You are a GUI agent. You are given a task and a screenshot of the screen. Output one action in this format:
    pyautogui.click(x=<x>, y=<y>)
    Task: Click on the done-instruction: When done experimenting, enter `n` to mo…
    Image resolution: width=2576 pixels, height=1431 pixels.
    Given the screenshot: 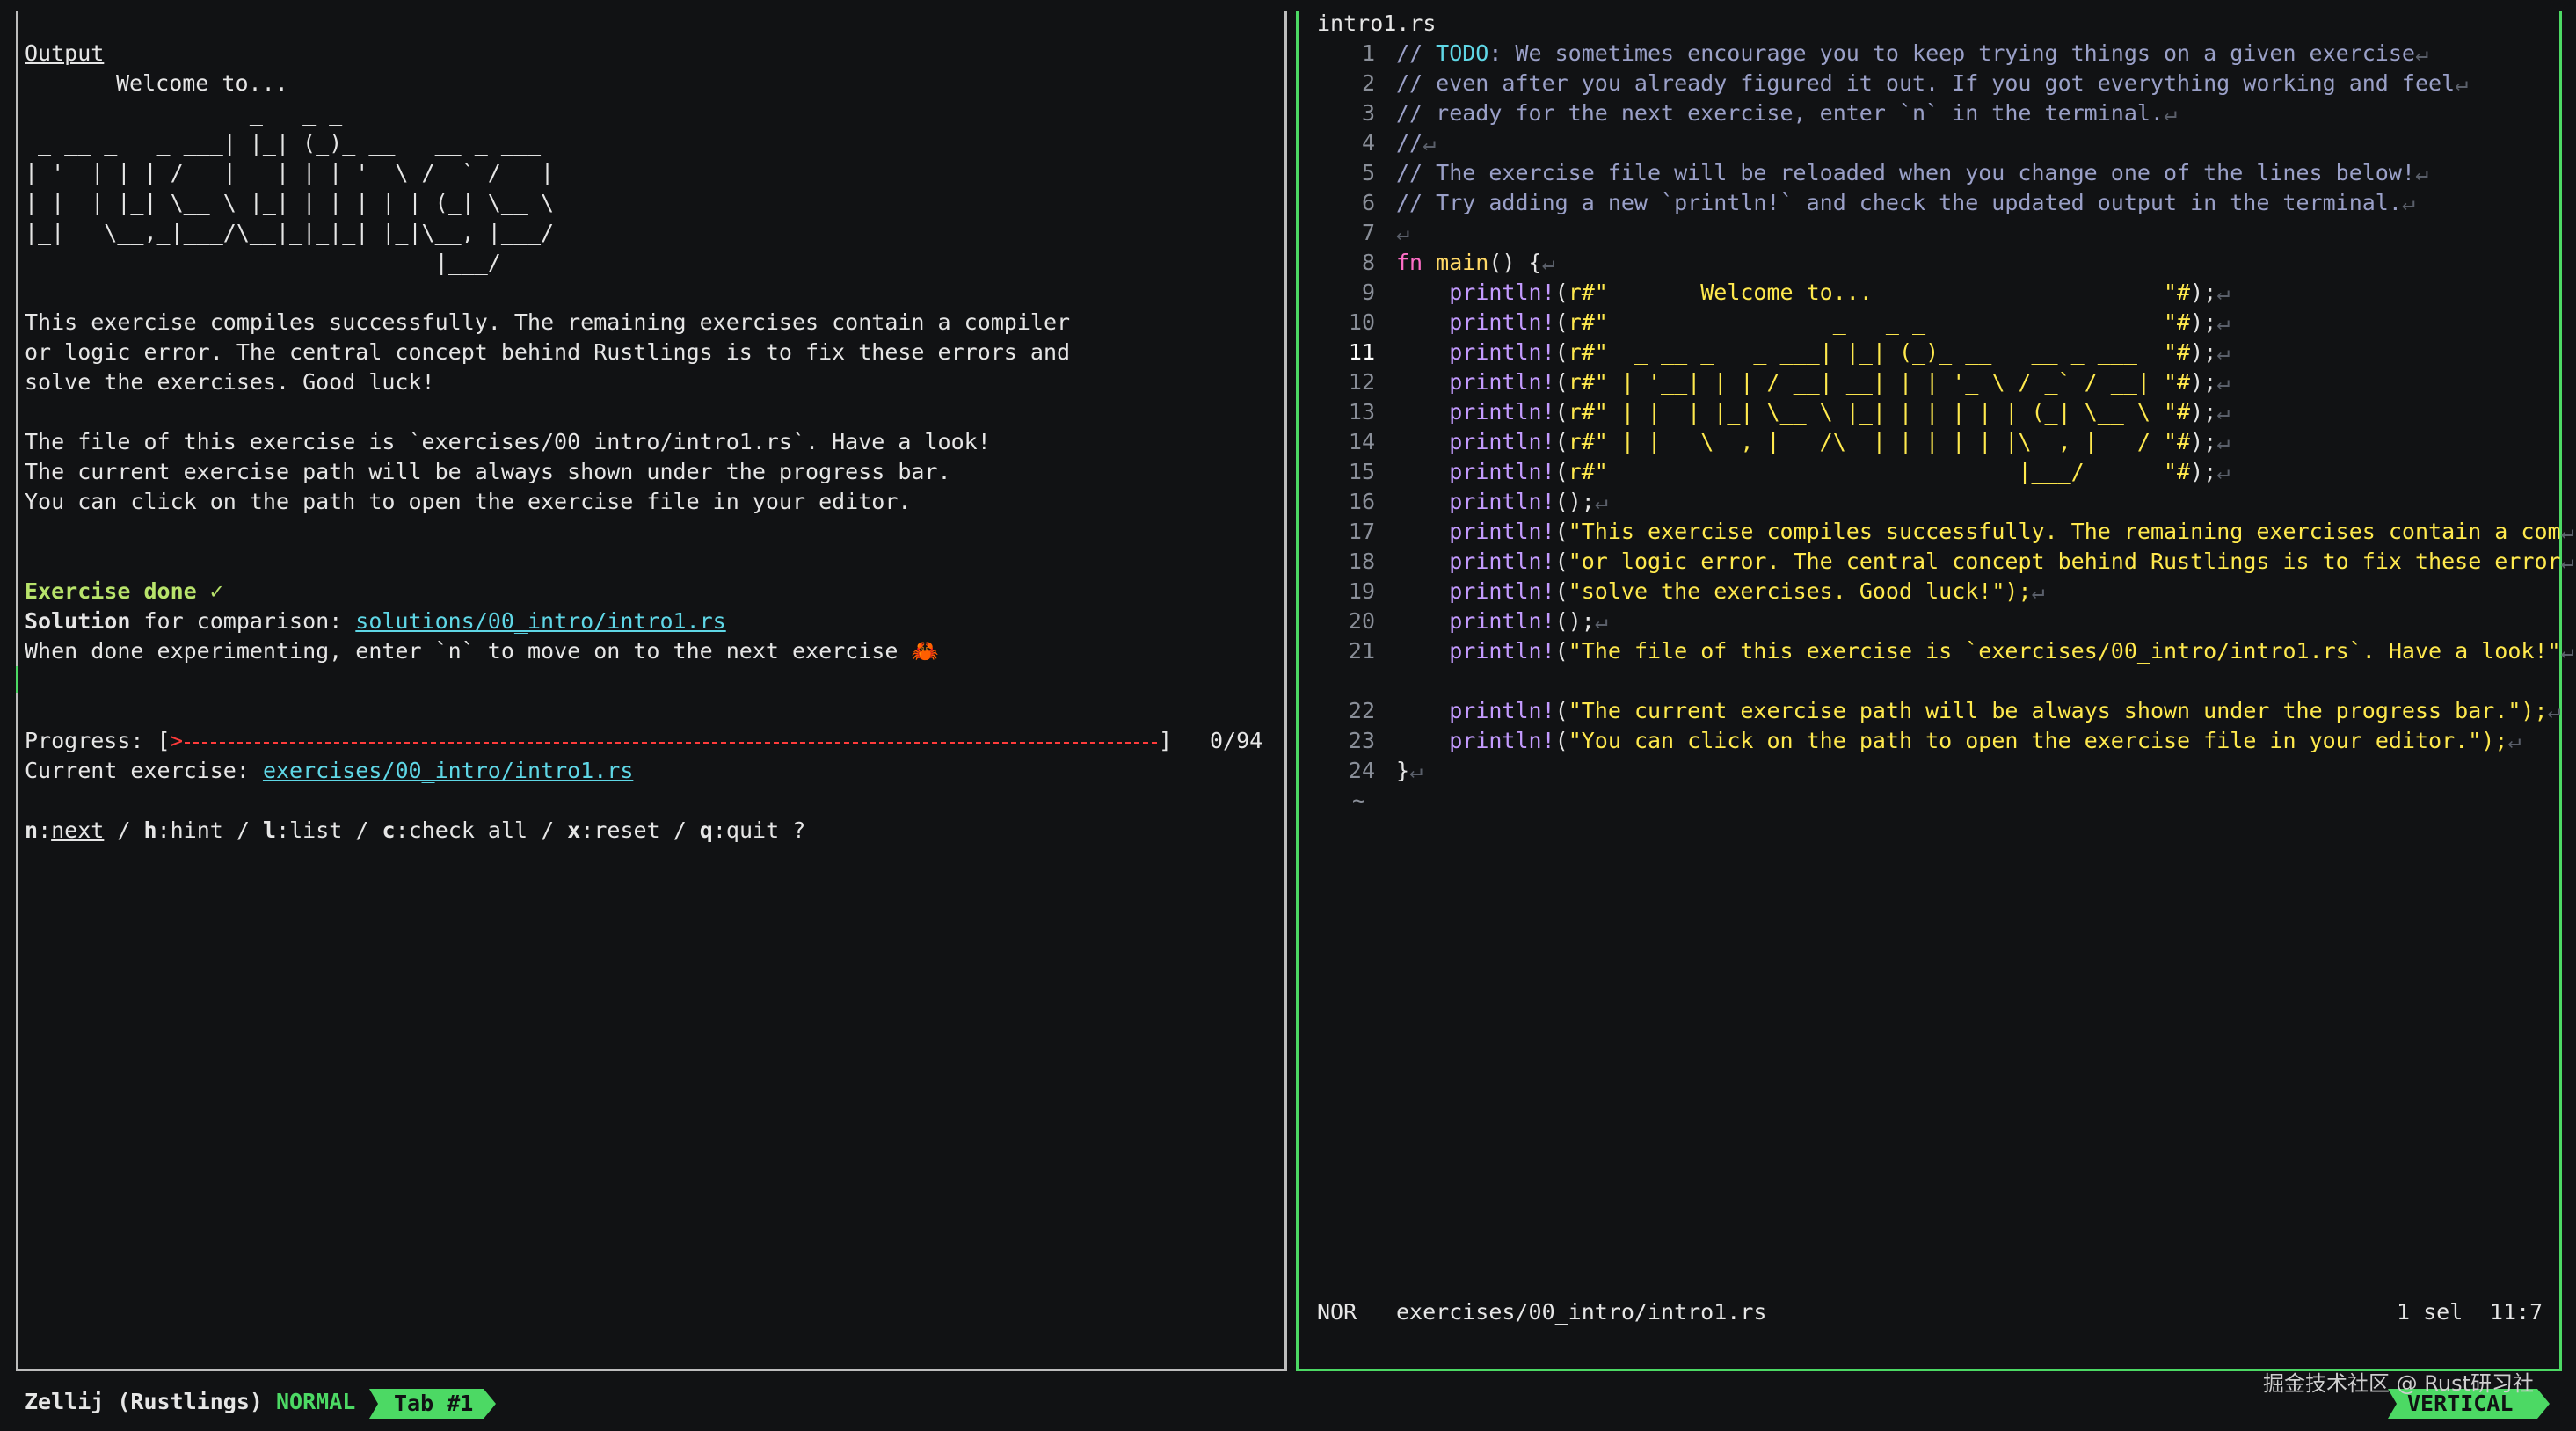 What is the action you would take?
    pyautogui.click(x=482, y=651)
    